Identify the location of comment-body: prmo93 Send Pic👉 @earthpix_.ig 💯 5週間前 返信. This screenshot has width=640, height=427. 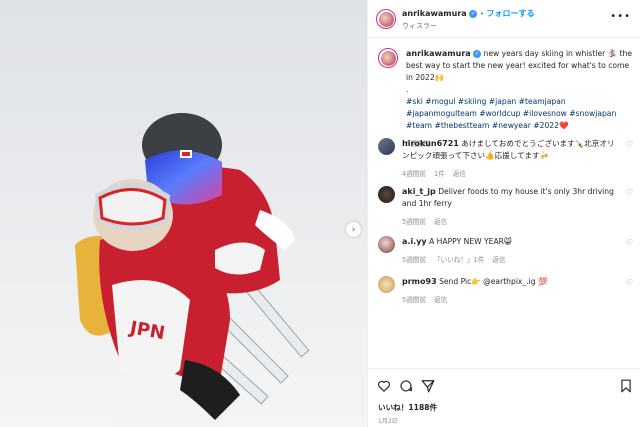
(508, 291).